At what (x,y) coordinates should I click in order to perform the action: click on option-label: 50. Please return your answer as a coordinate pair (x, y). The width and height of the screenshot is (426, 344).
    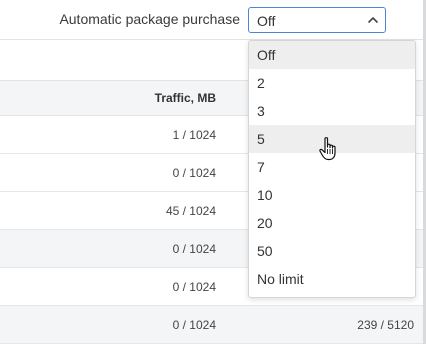
    Looking at the image, I should click on (265, 251).